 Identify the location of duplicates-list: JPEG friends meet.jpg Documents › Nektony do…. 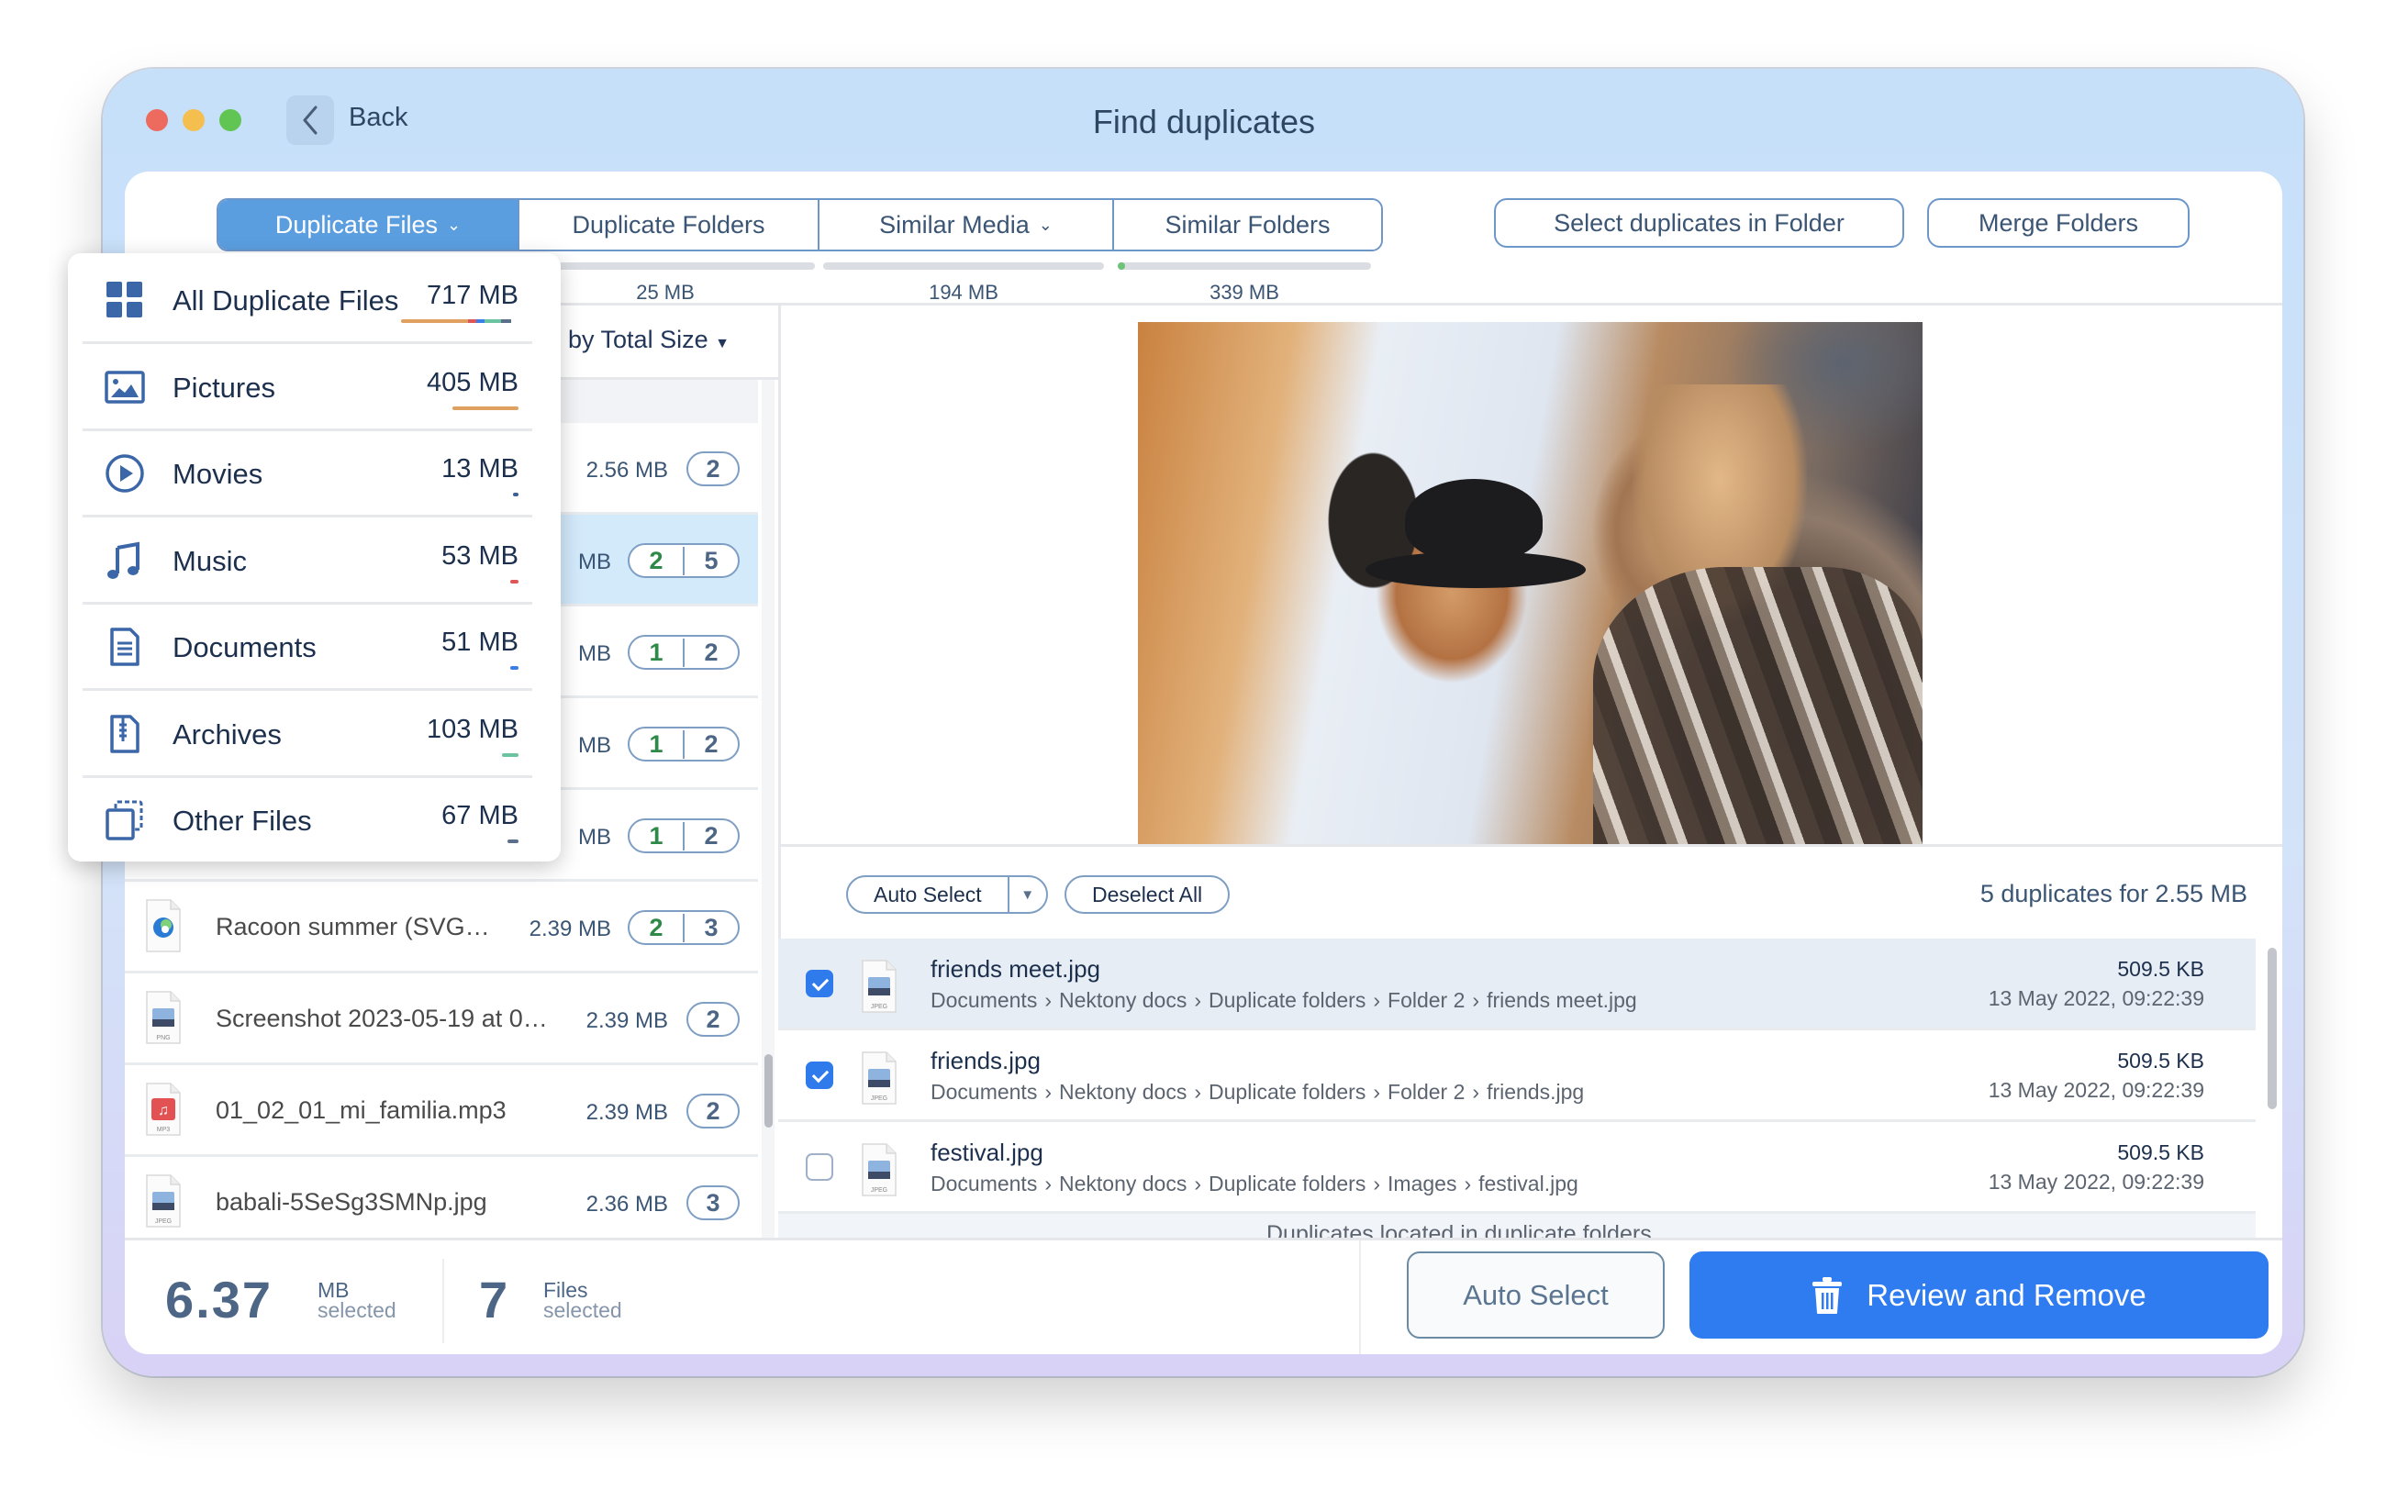
(1517, 1088).